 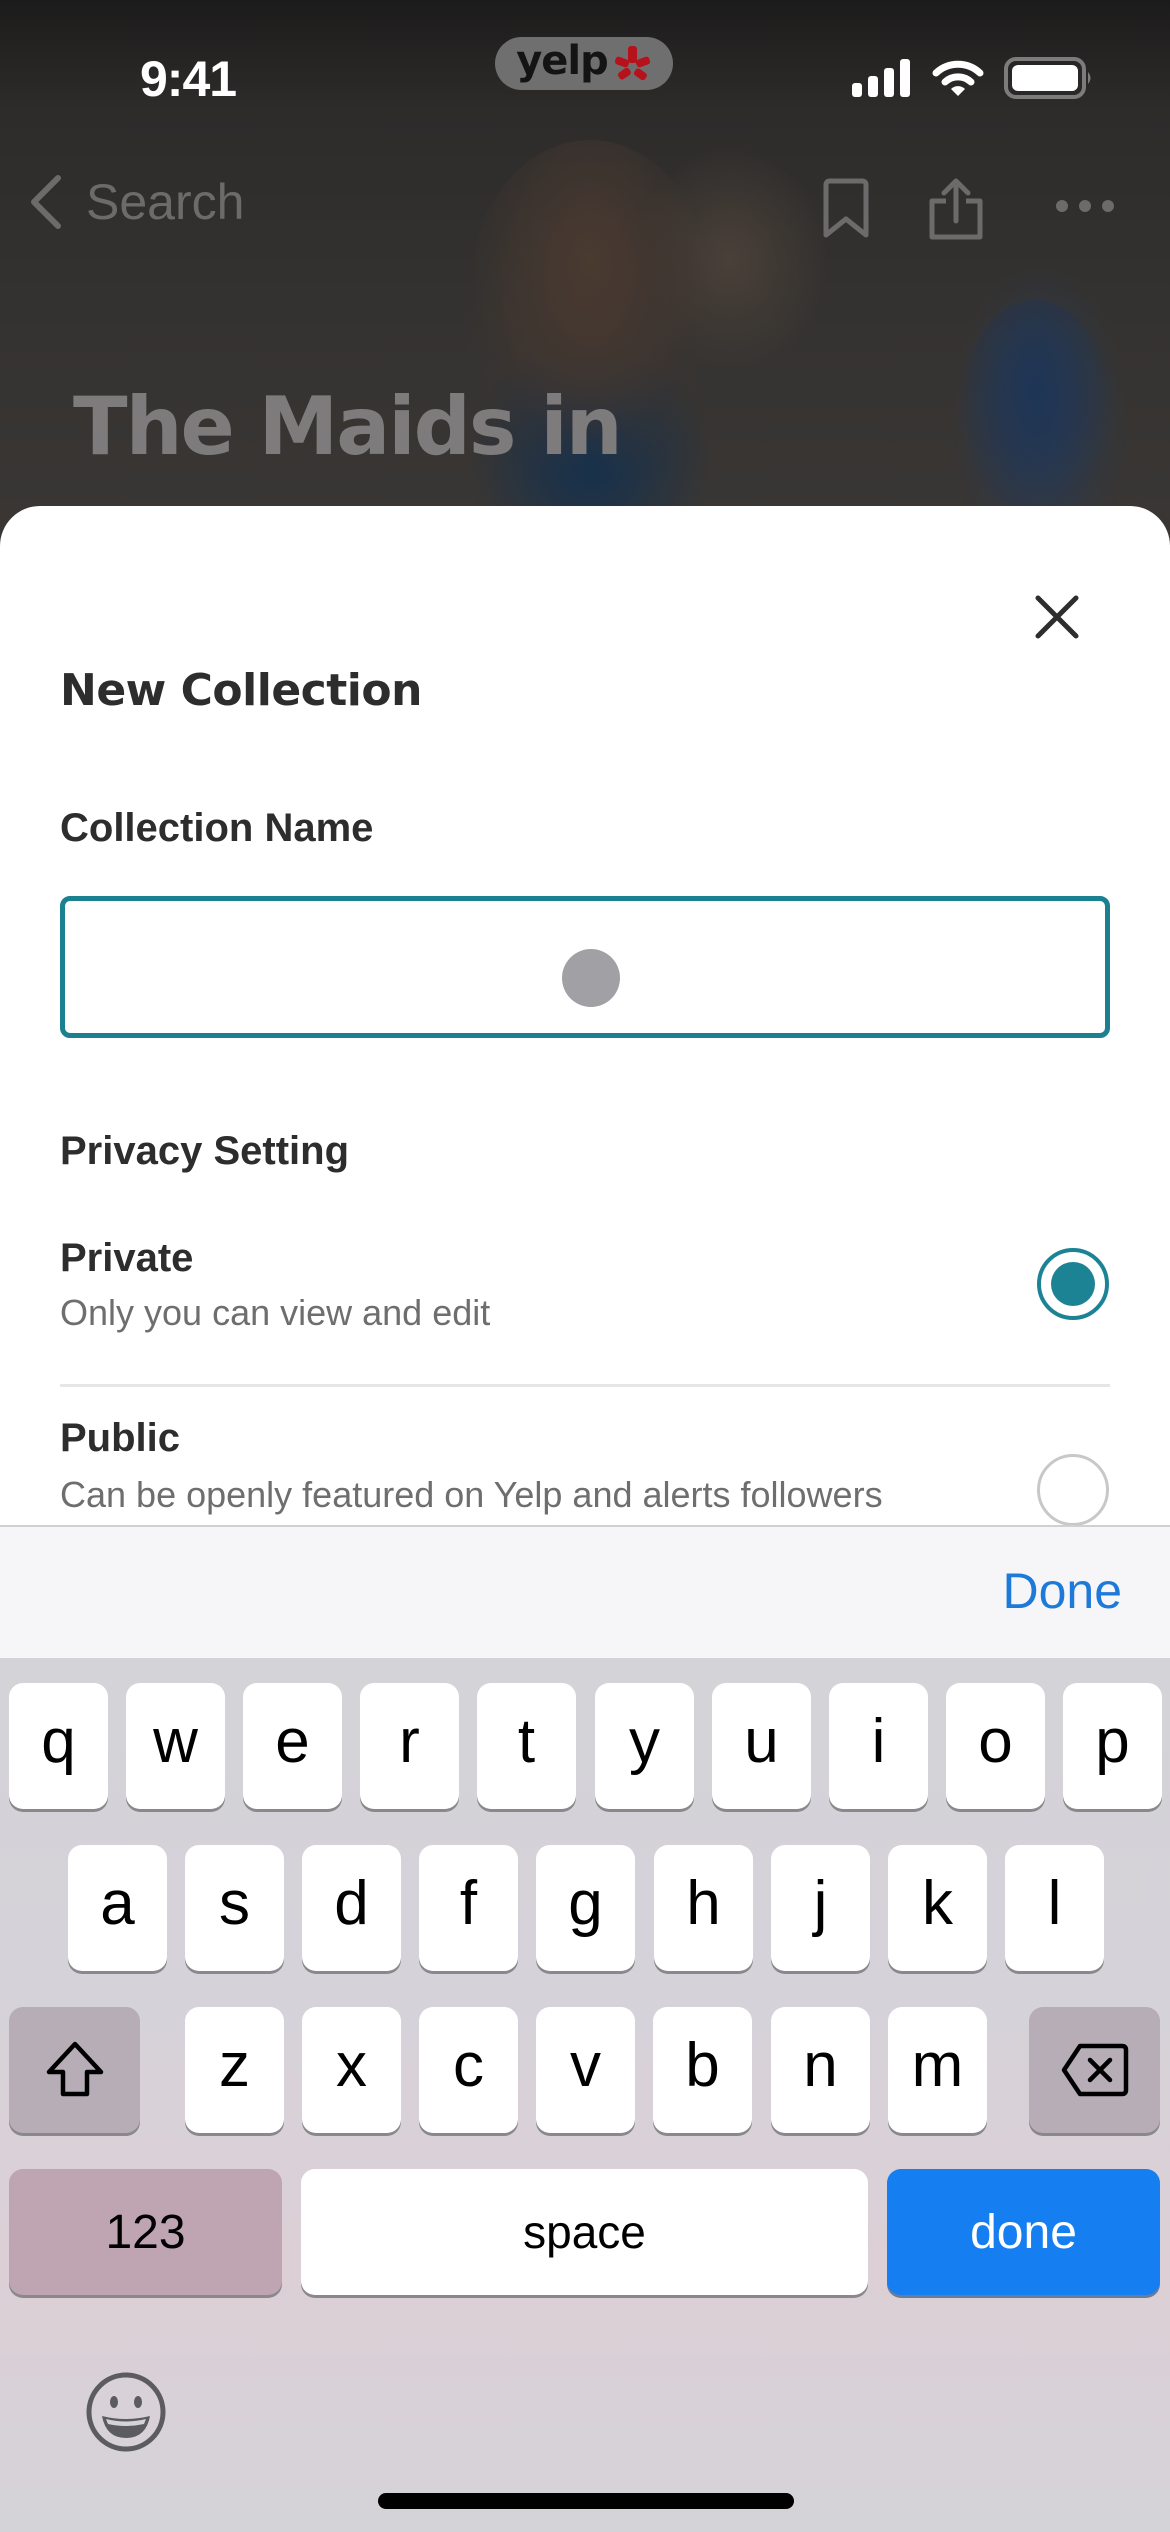 What do you see at coordinates (468, 1908) in the screenshot?
I see `key-f: f` at bounding box center [468, 1908].